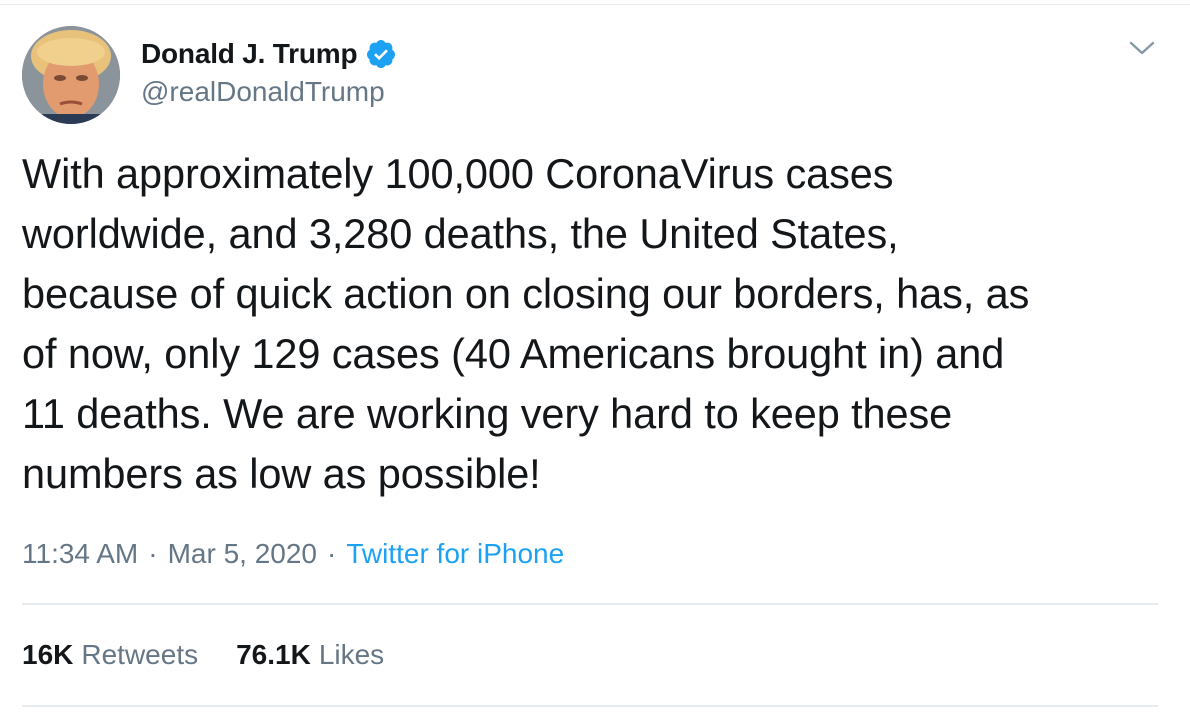 This screenshot has height=720, width=1190. Describe the element at coordinates (455, 554) in the screenshot. I see `tweet-source-link: Twitter for iPhone` at that location.